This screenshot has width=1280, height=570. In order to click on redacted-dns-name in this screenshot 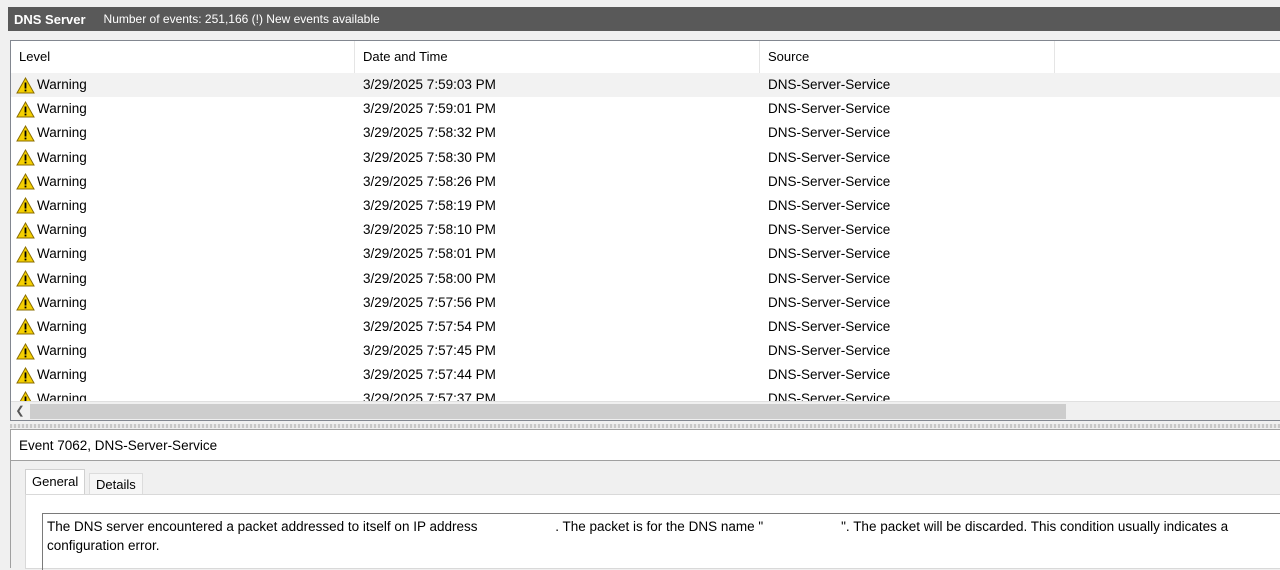, I will do `click(802, 527)`.